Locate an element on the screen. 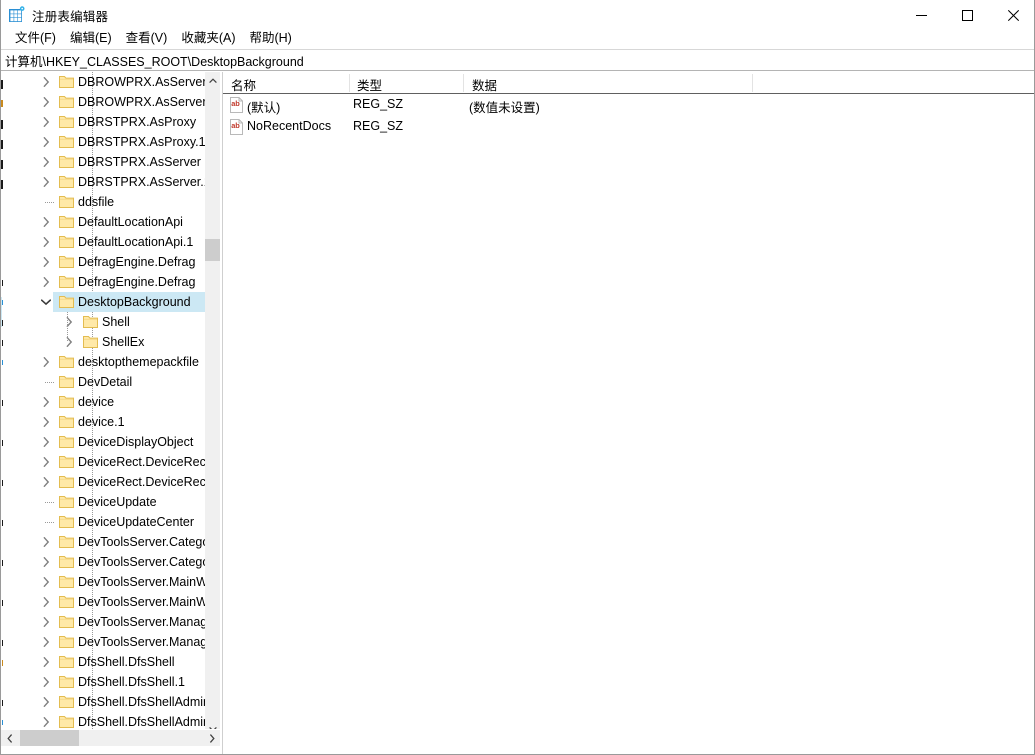 The width and height of the screenshot is (1035, 755). menu-item-file-label: 文件(F) is located at coordinates (35, 37).